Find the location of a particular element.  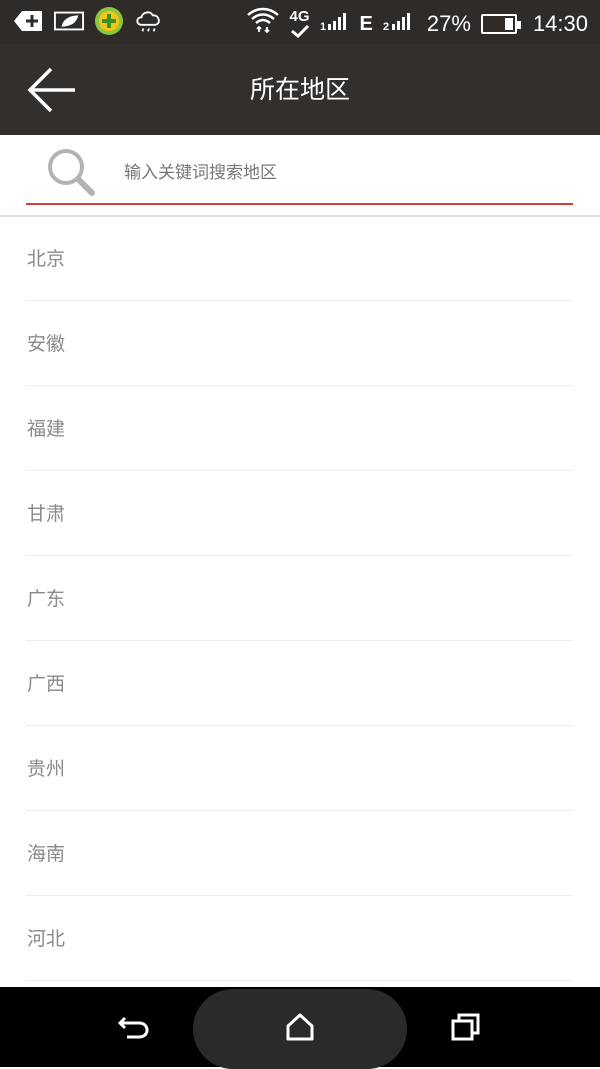

region-label: 海南 is located at coordinates (46, 854).